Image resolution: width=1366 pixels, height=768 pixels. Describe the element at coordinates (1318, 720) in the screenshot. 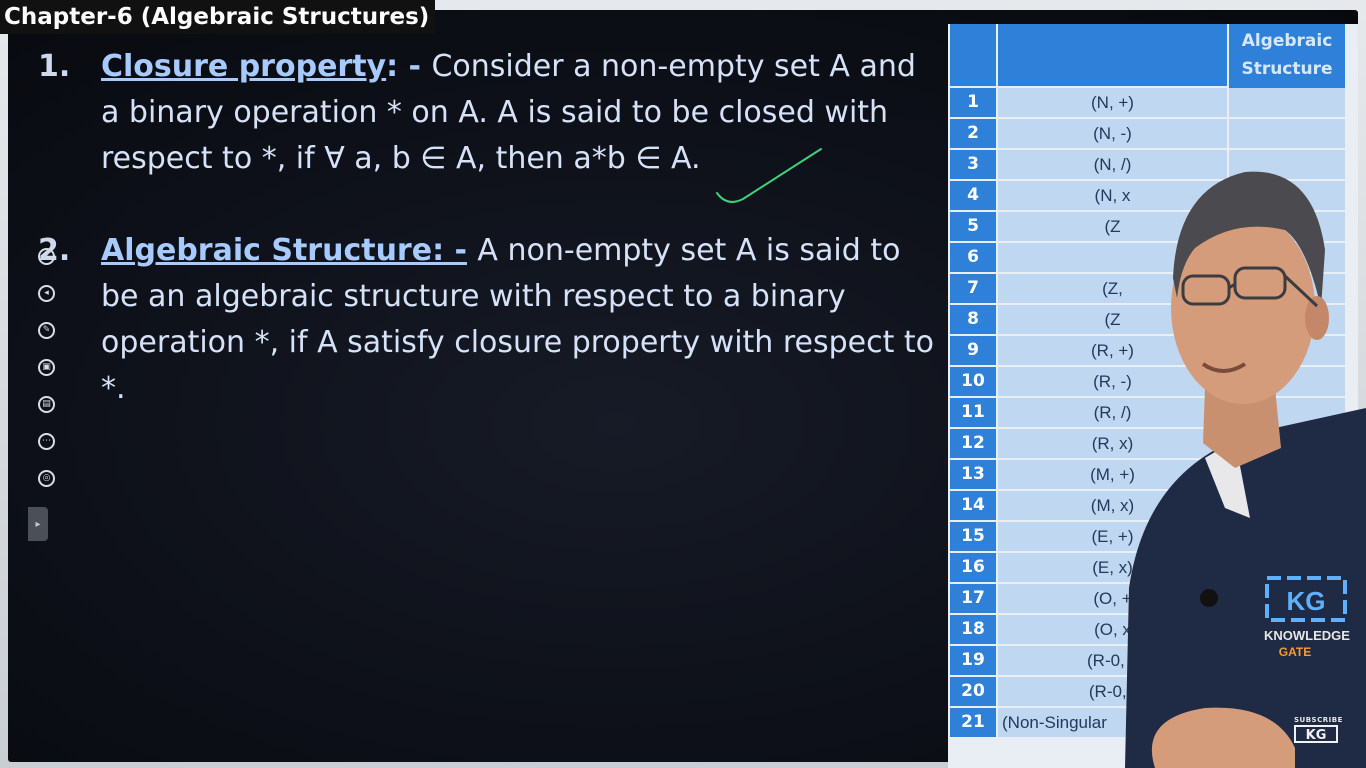

I see `subscribe-label: SUBSCRIBE` at that location.